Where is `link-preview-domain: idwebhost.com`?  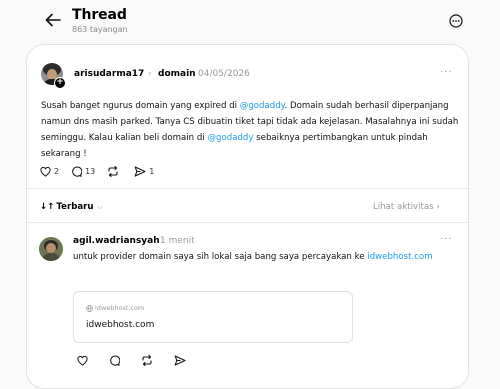
link-preview-domain: idwebhost.com is located at coordinates (115, 308).